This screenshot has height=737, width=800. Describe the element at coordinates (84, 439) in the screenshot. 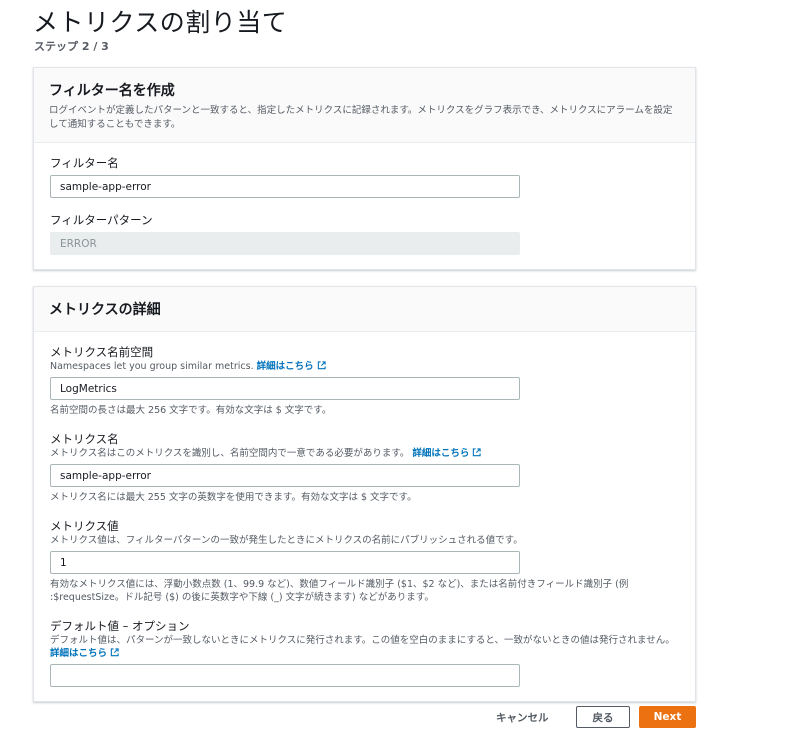

I see `metric-name-label: メトリクス名` at that location.